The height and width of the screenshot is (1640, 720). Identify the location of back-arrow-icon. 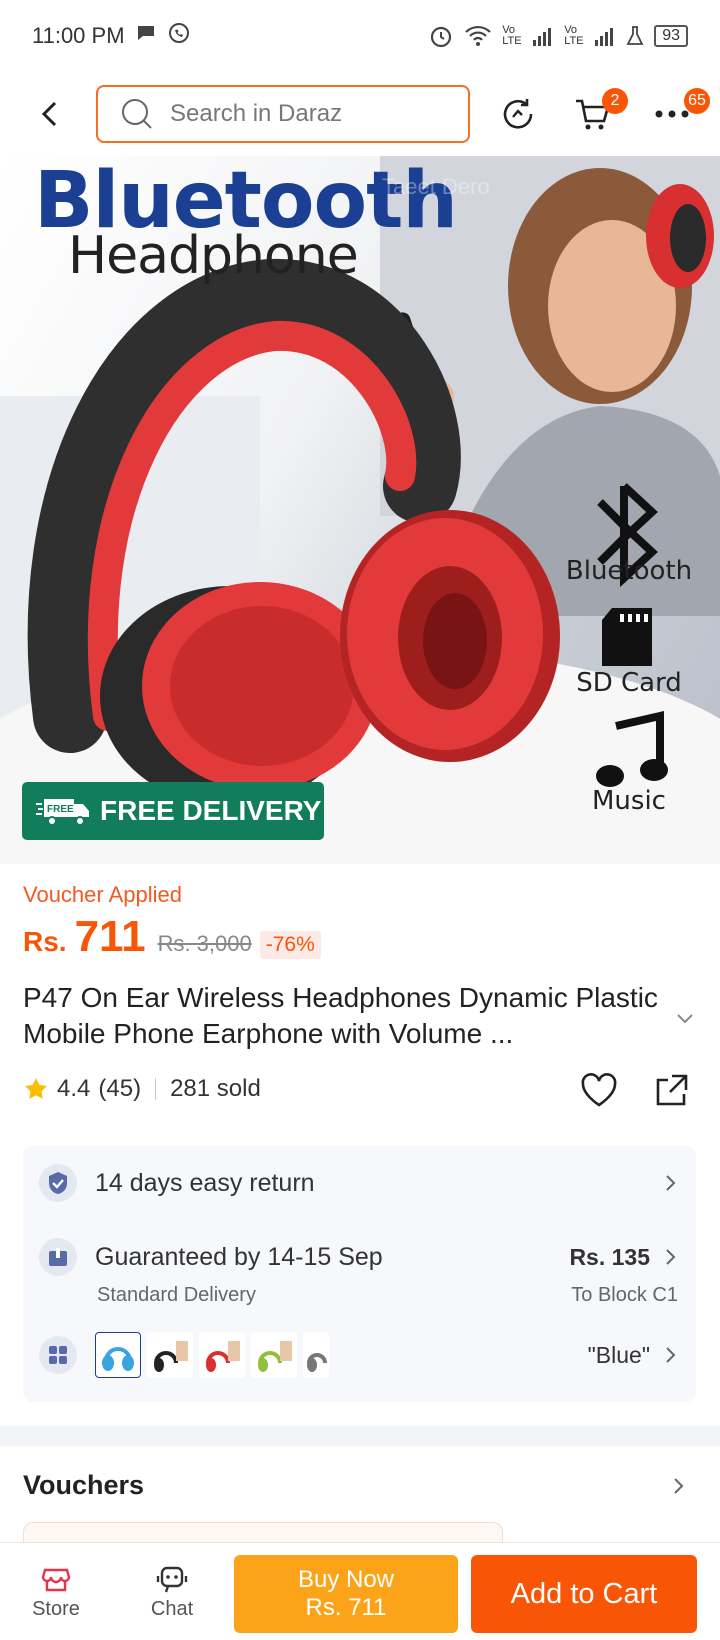
(49, 114).